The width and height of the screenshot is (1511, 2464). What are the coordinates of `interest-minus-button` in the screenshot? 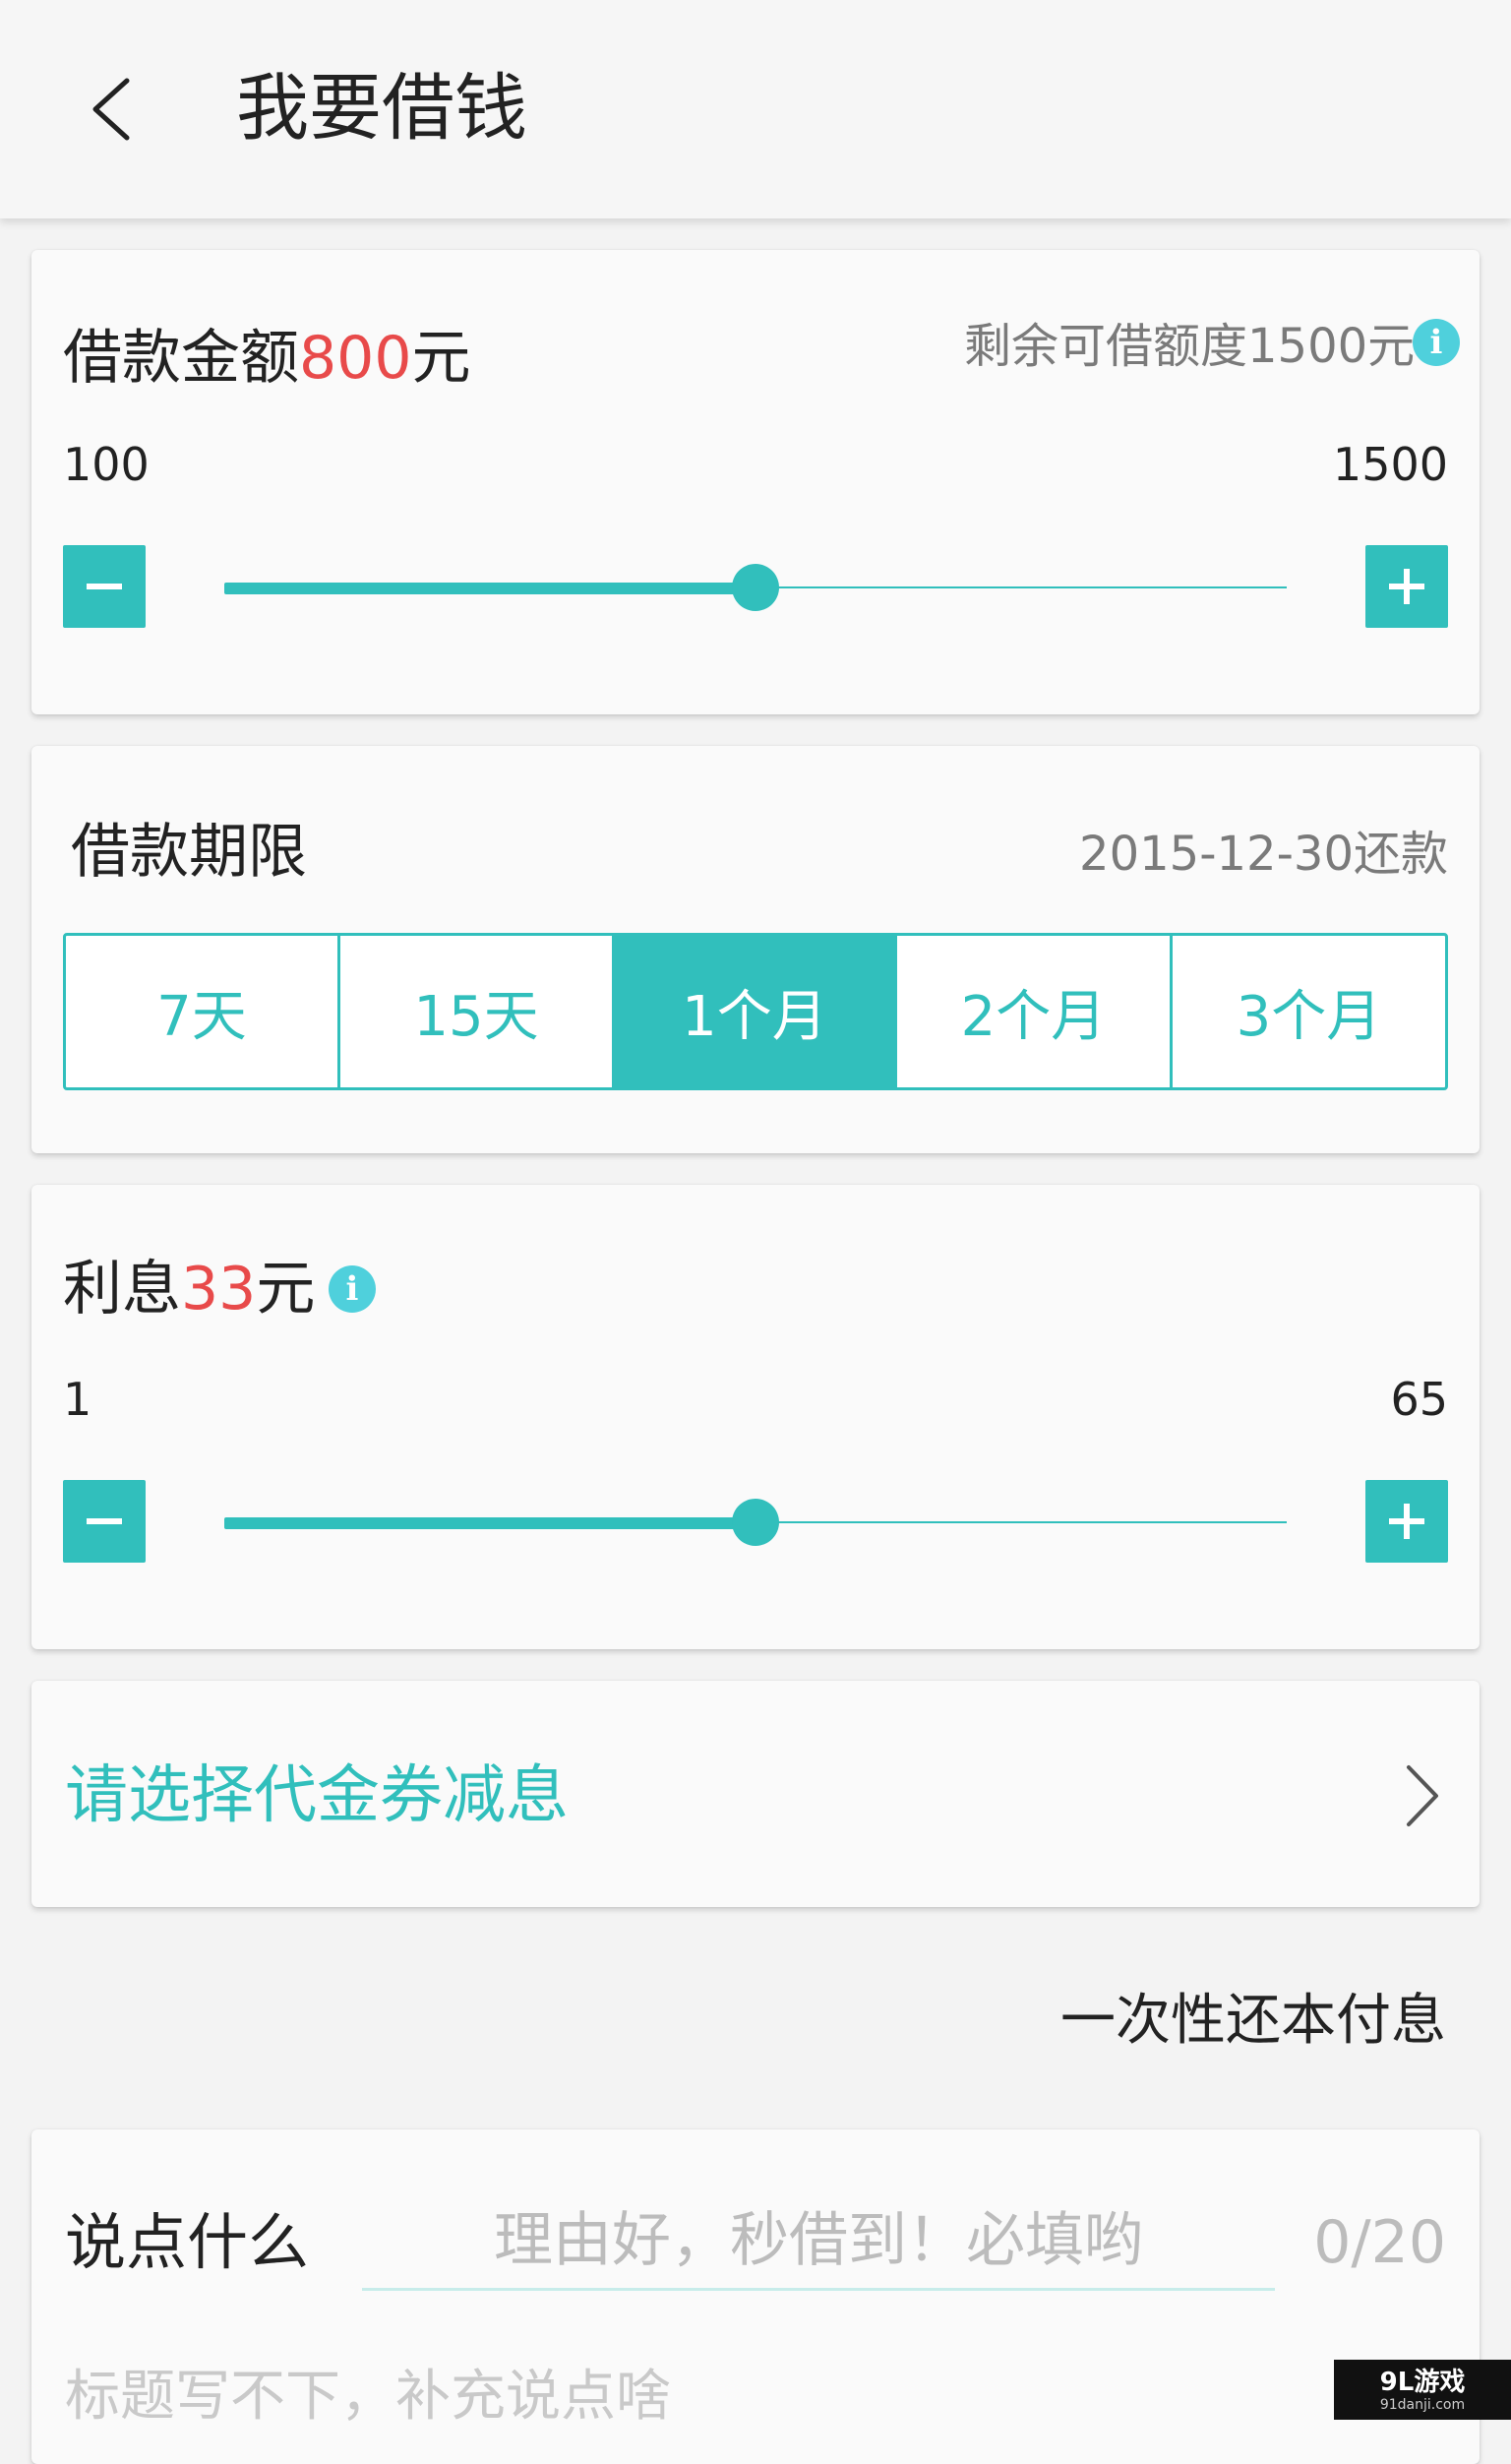 It's located at (104, 1521).